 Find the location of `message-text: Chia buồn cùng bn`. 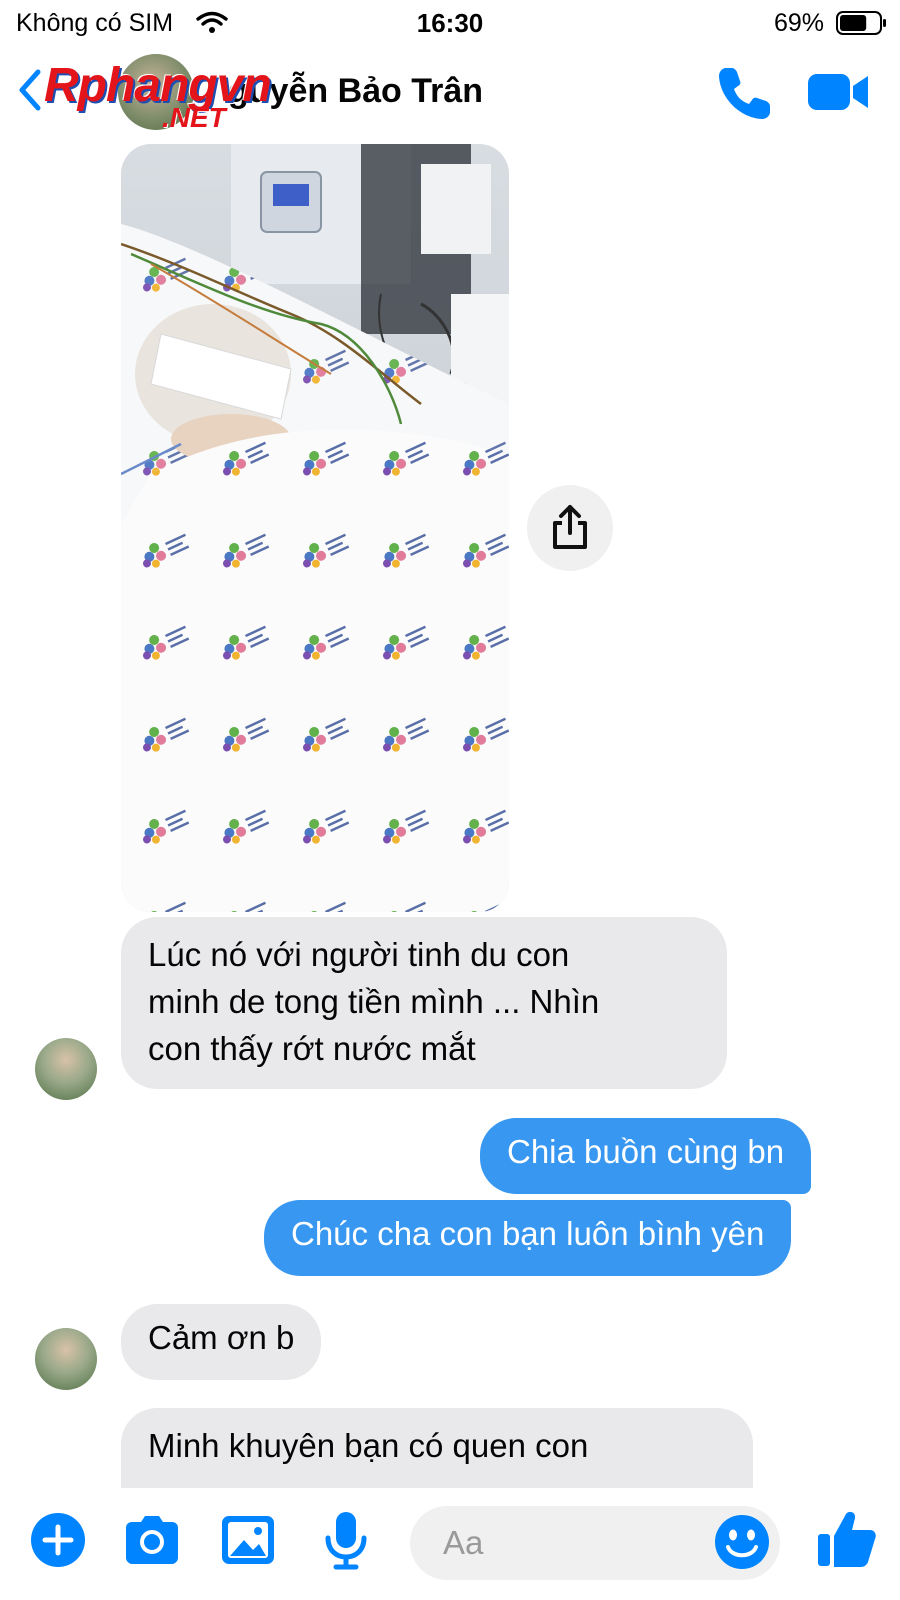

message-text: Chia buồn cùng bn is located at coordinates (646, 1151).